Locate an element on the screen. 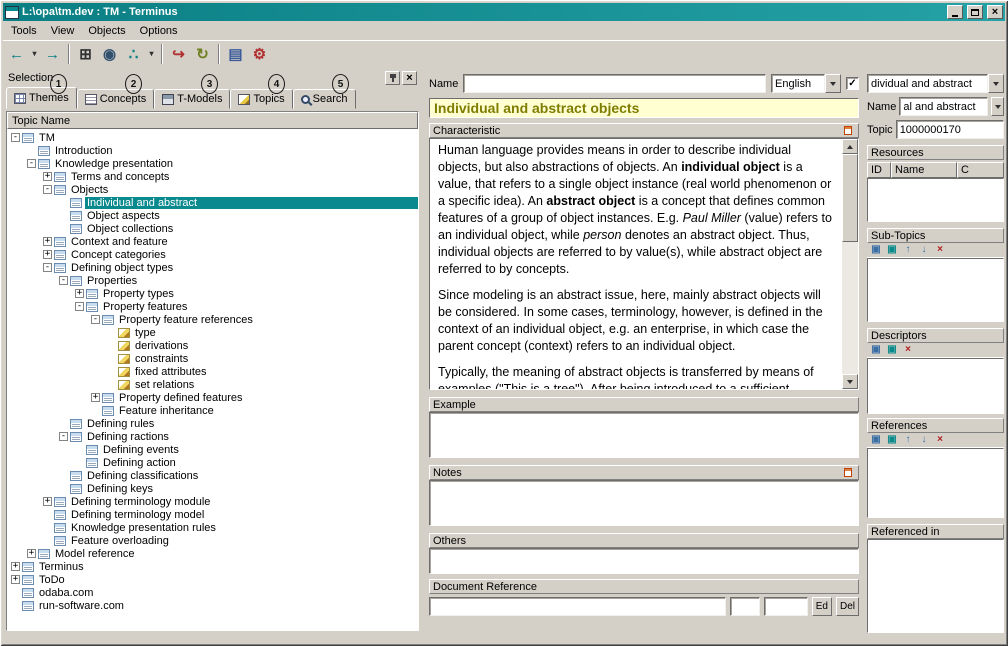 The image size is (1008, 646). characteristic-editor-button is located at coordinates (848, 131).